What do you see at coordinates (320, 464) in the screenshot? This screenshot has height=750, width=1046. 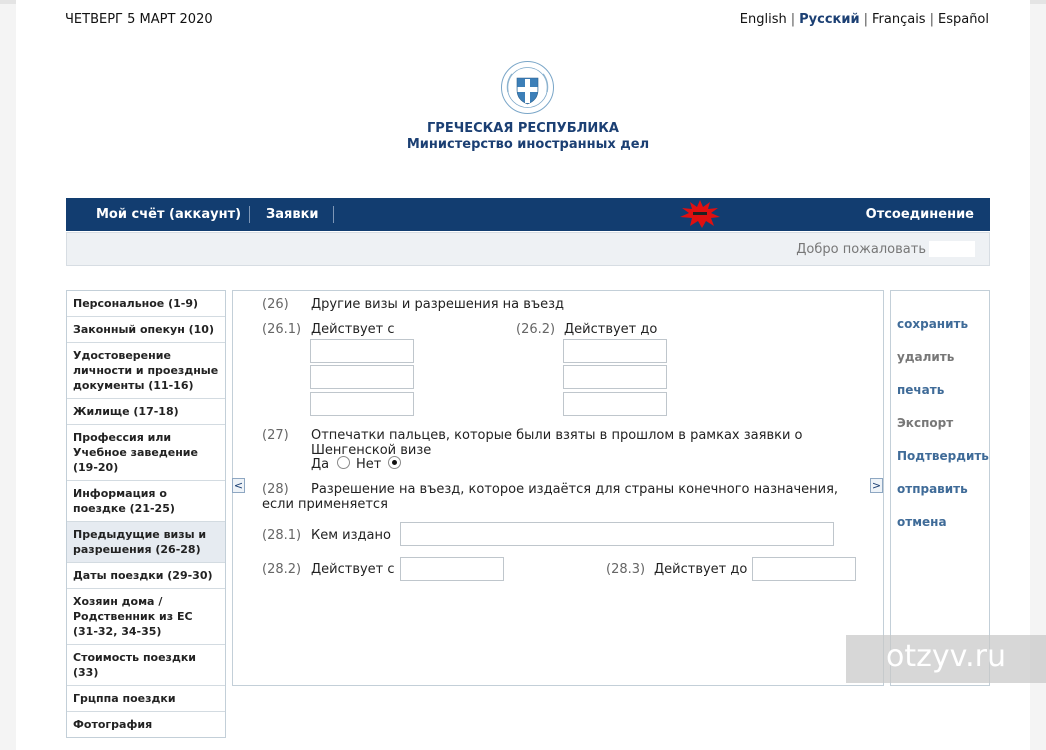 I see `fingerprints-yes-label: Да` at bounding box center [320, 464].